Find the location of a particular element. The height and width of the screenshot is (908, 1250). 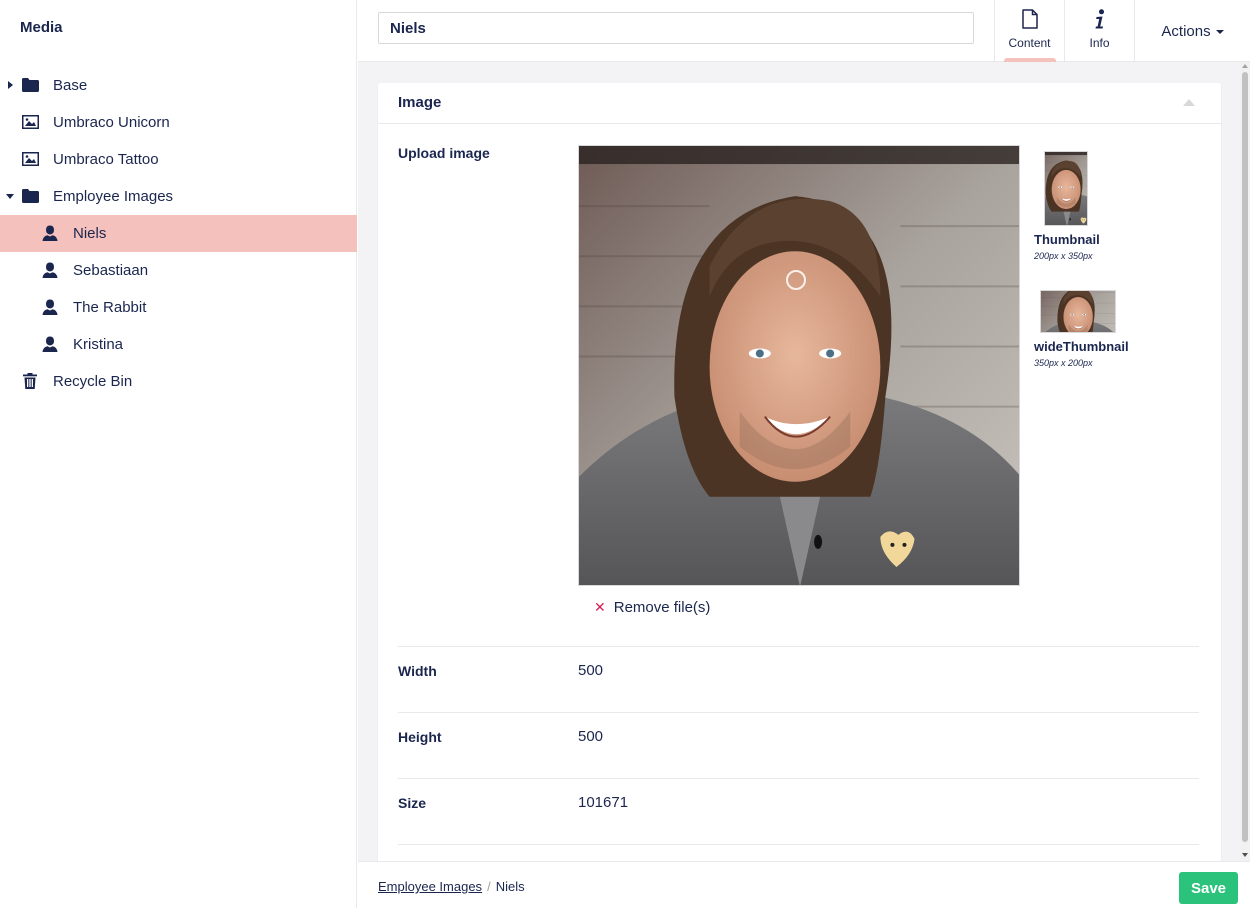

scroll-down-arrow-icon is located at coordinates (1245, 855).